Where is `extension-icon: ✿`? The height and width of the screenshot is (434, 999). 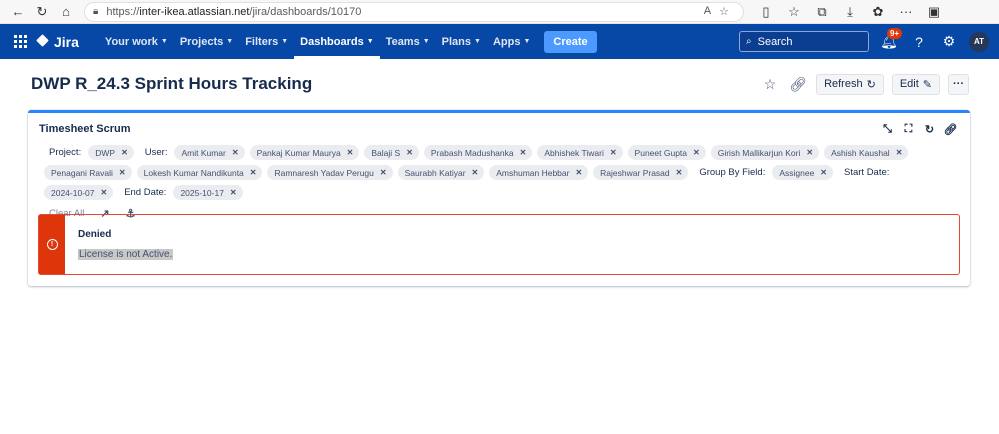 extension-icon: ✿ is located at coordinates (878, 12).